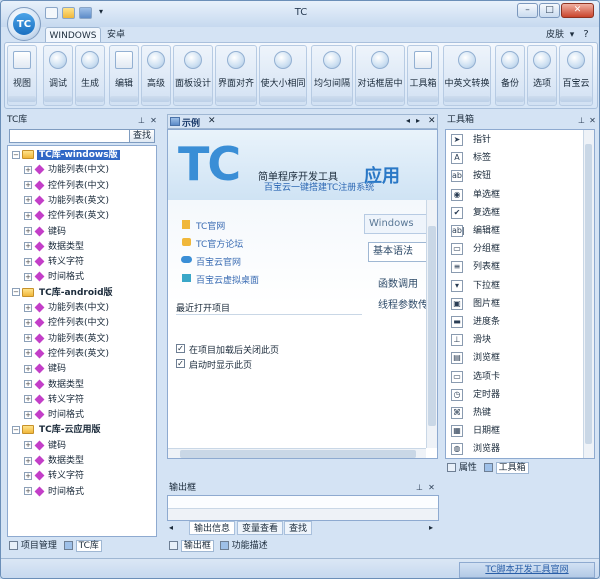 This screenshot has height=579, width=600. I want to click on output-hscrollbar, so click(303, 514).